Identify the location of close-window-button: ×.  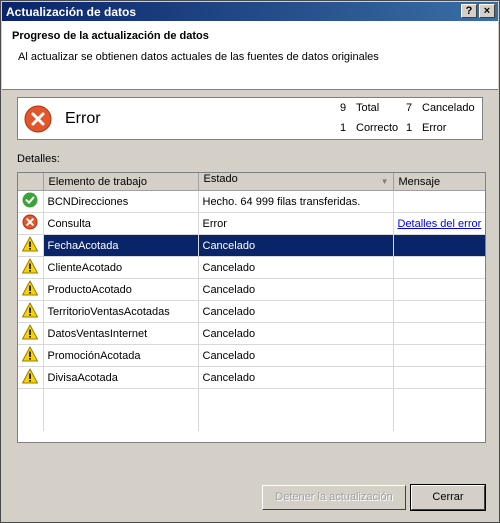
(487, 11).